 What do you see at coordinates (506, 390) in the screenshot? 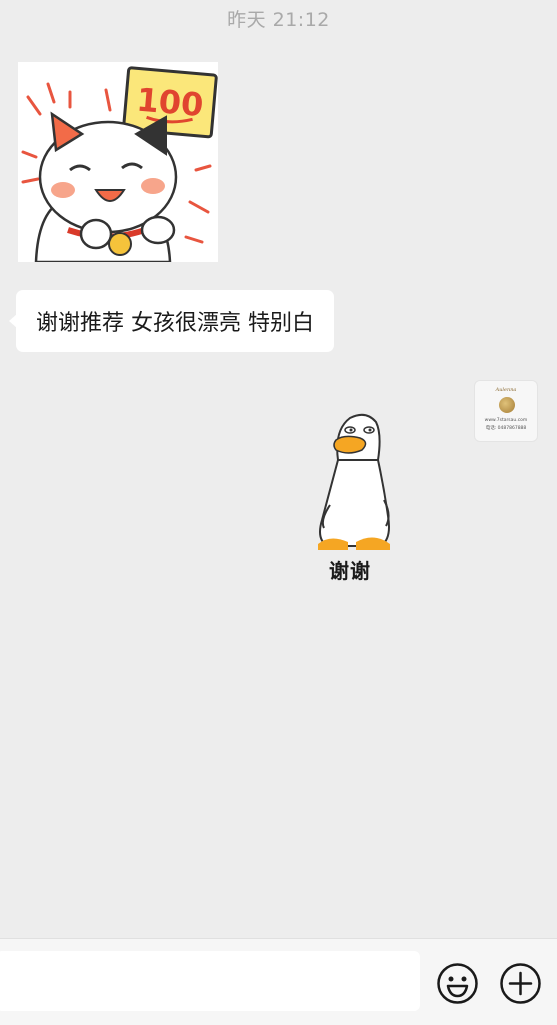
I see `avatar-brand-text: Aulenna` at bounding box center [506, 390].